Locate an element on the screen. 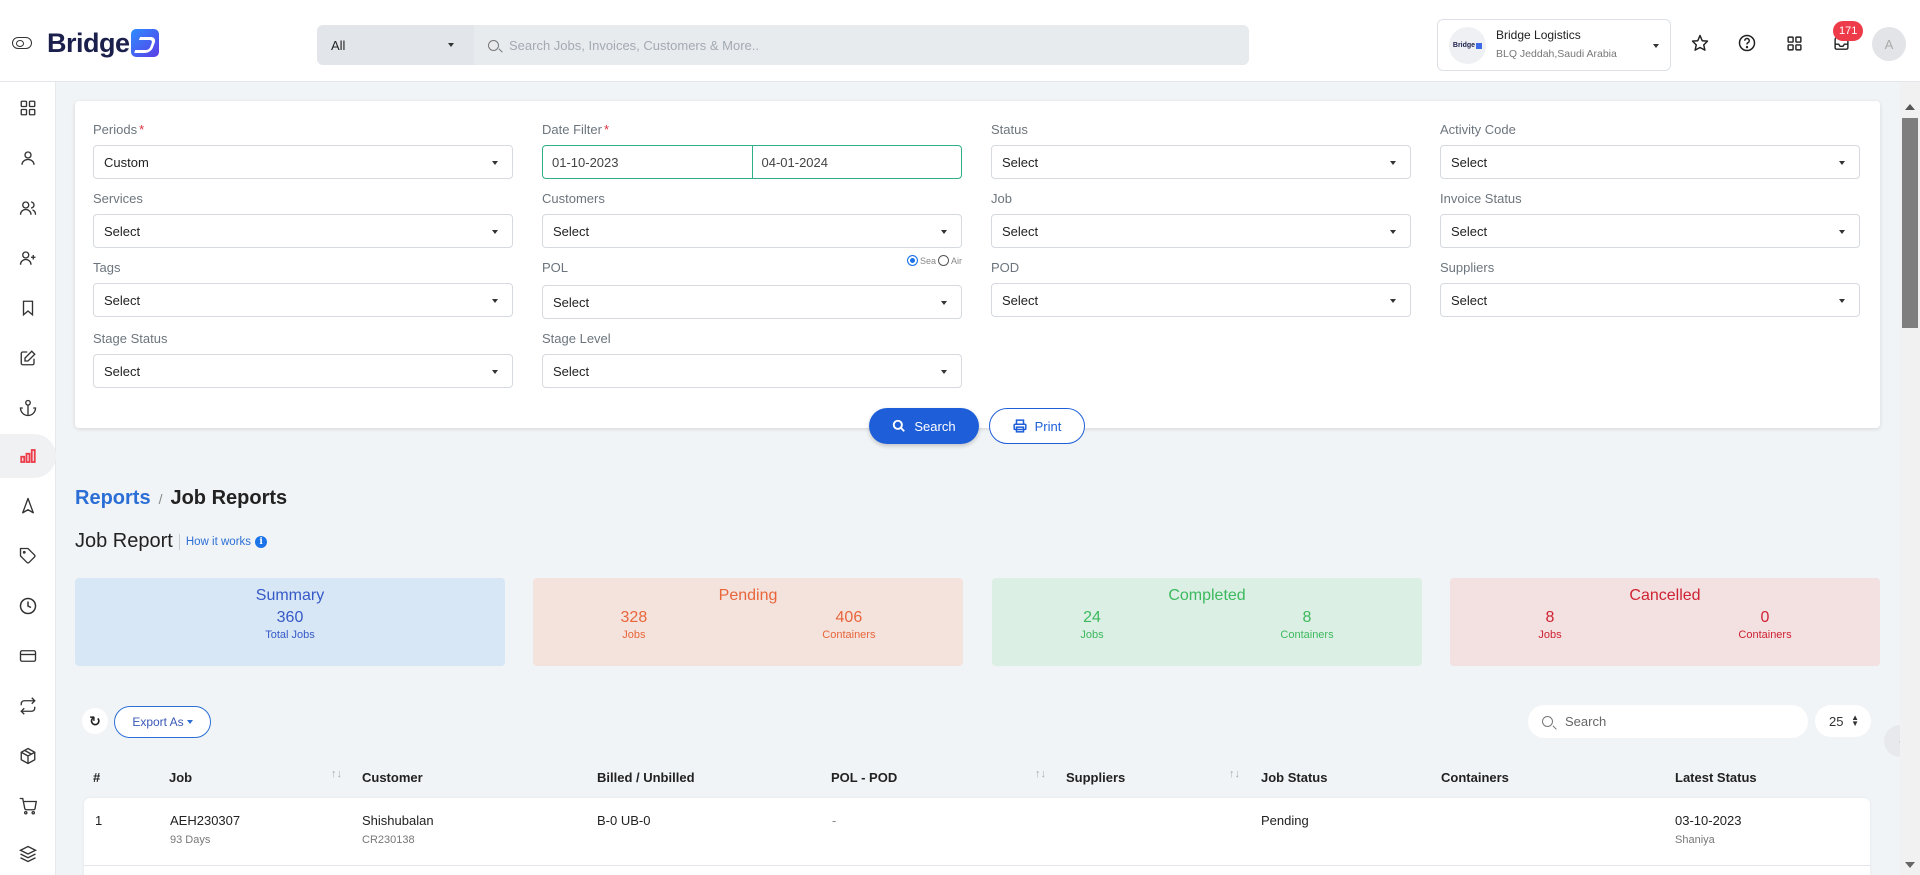 The image size is (1920, 875). transport-mode-radios: Sea Air is located at coordinates (934, 260).